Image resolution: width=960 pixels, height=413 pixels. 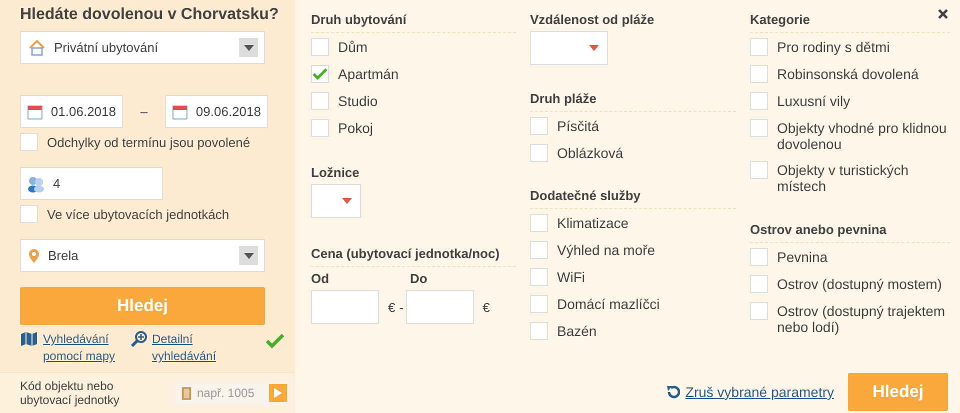 I want to click on checkbox-label: Ostrov (dostupný mostem), so click(x=859, y=284).